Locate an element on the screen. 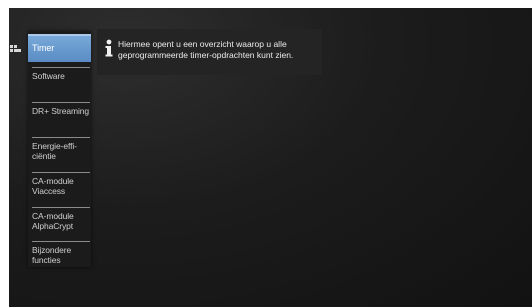  menu-item-label: CA-module Viaccess is located at coordinates (53, 186).